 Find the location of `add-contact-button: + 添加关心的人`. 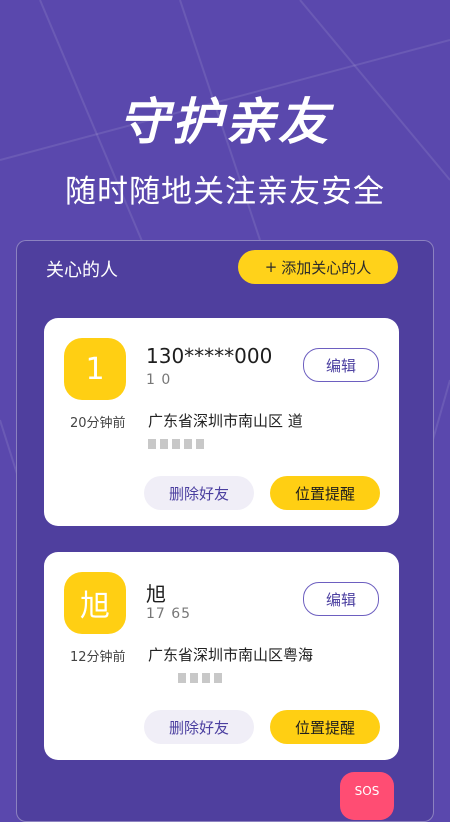

add-contact-button: + 添加关心的人 is located at coordinates (318, 267).